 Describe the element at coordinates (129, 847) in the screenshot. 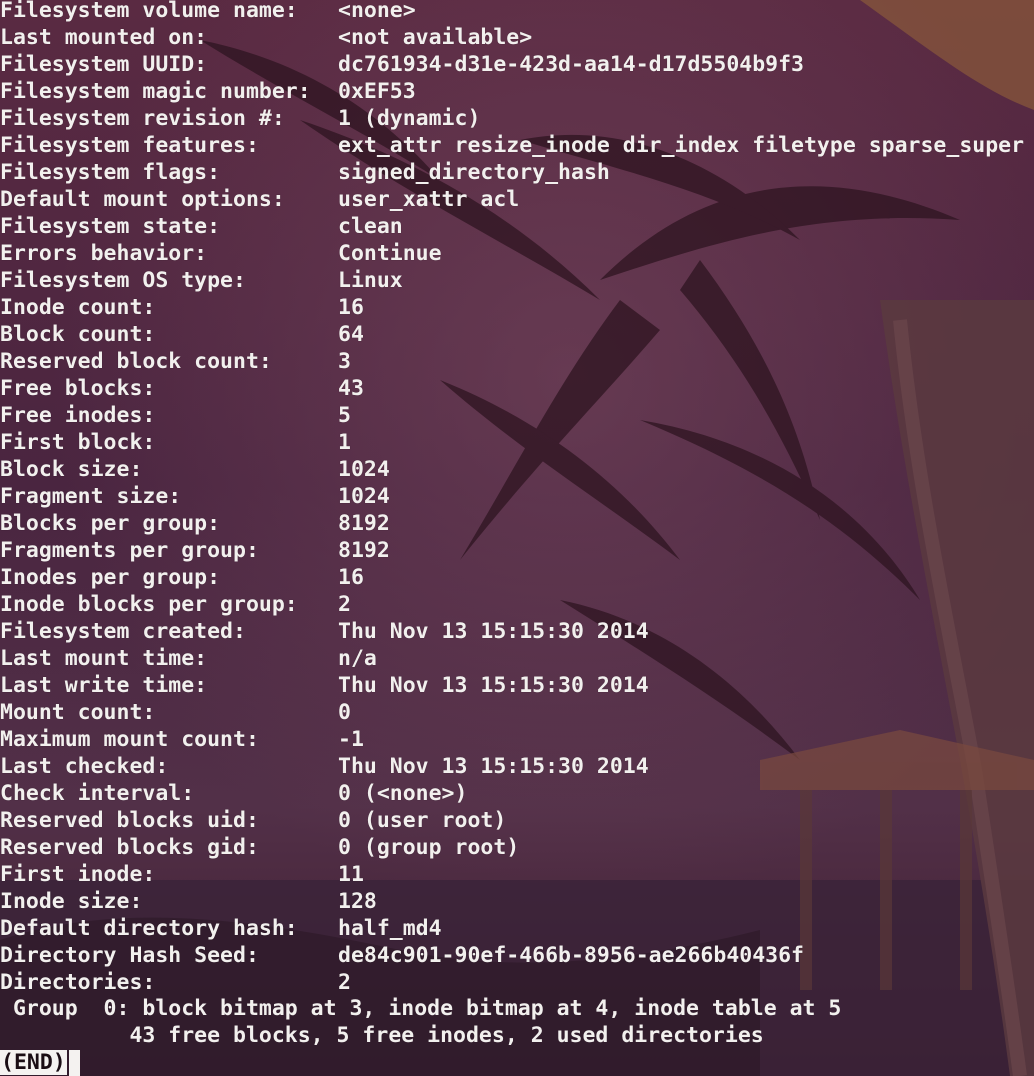

I see `field-key: Reserved blocks gid:` at that location.